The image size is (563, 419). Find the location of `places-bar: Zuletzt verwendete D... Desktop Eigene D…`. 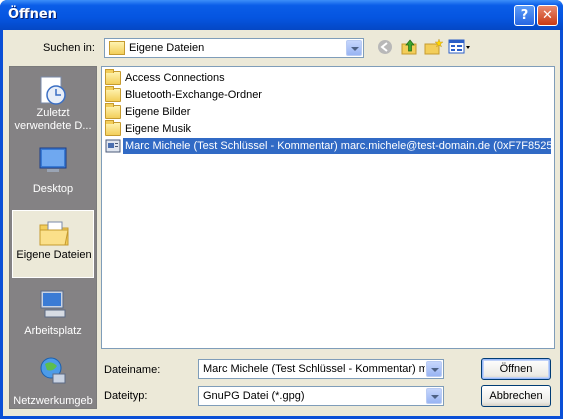

places-bar: Zuletzt verwendete D... Desktop Eigene D… is located at coordinates (53, 237).